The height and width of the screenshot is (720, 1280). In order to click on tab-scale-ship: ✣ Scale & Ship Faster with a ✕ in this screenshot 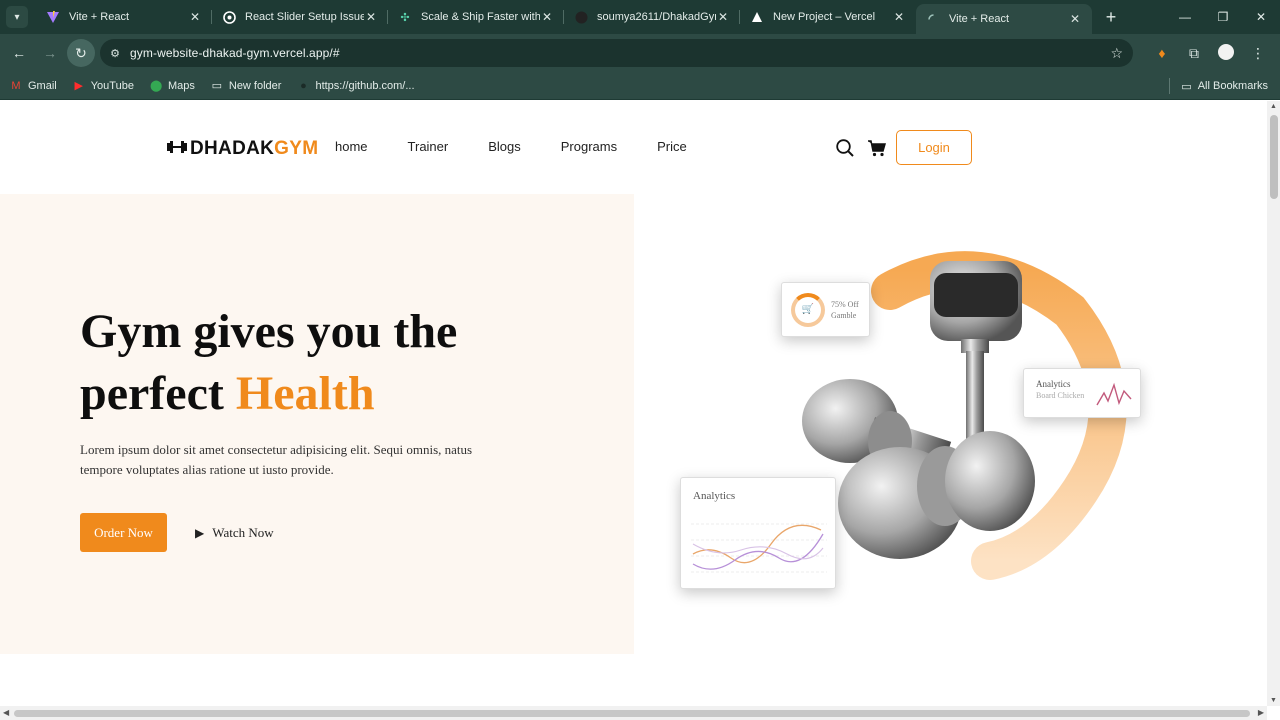, I will do `click(476, 17)`.